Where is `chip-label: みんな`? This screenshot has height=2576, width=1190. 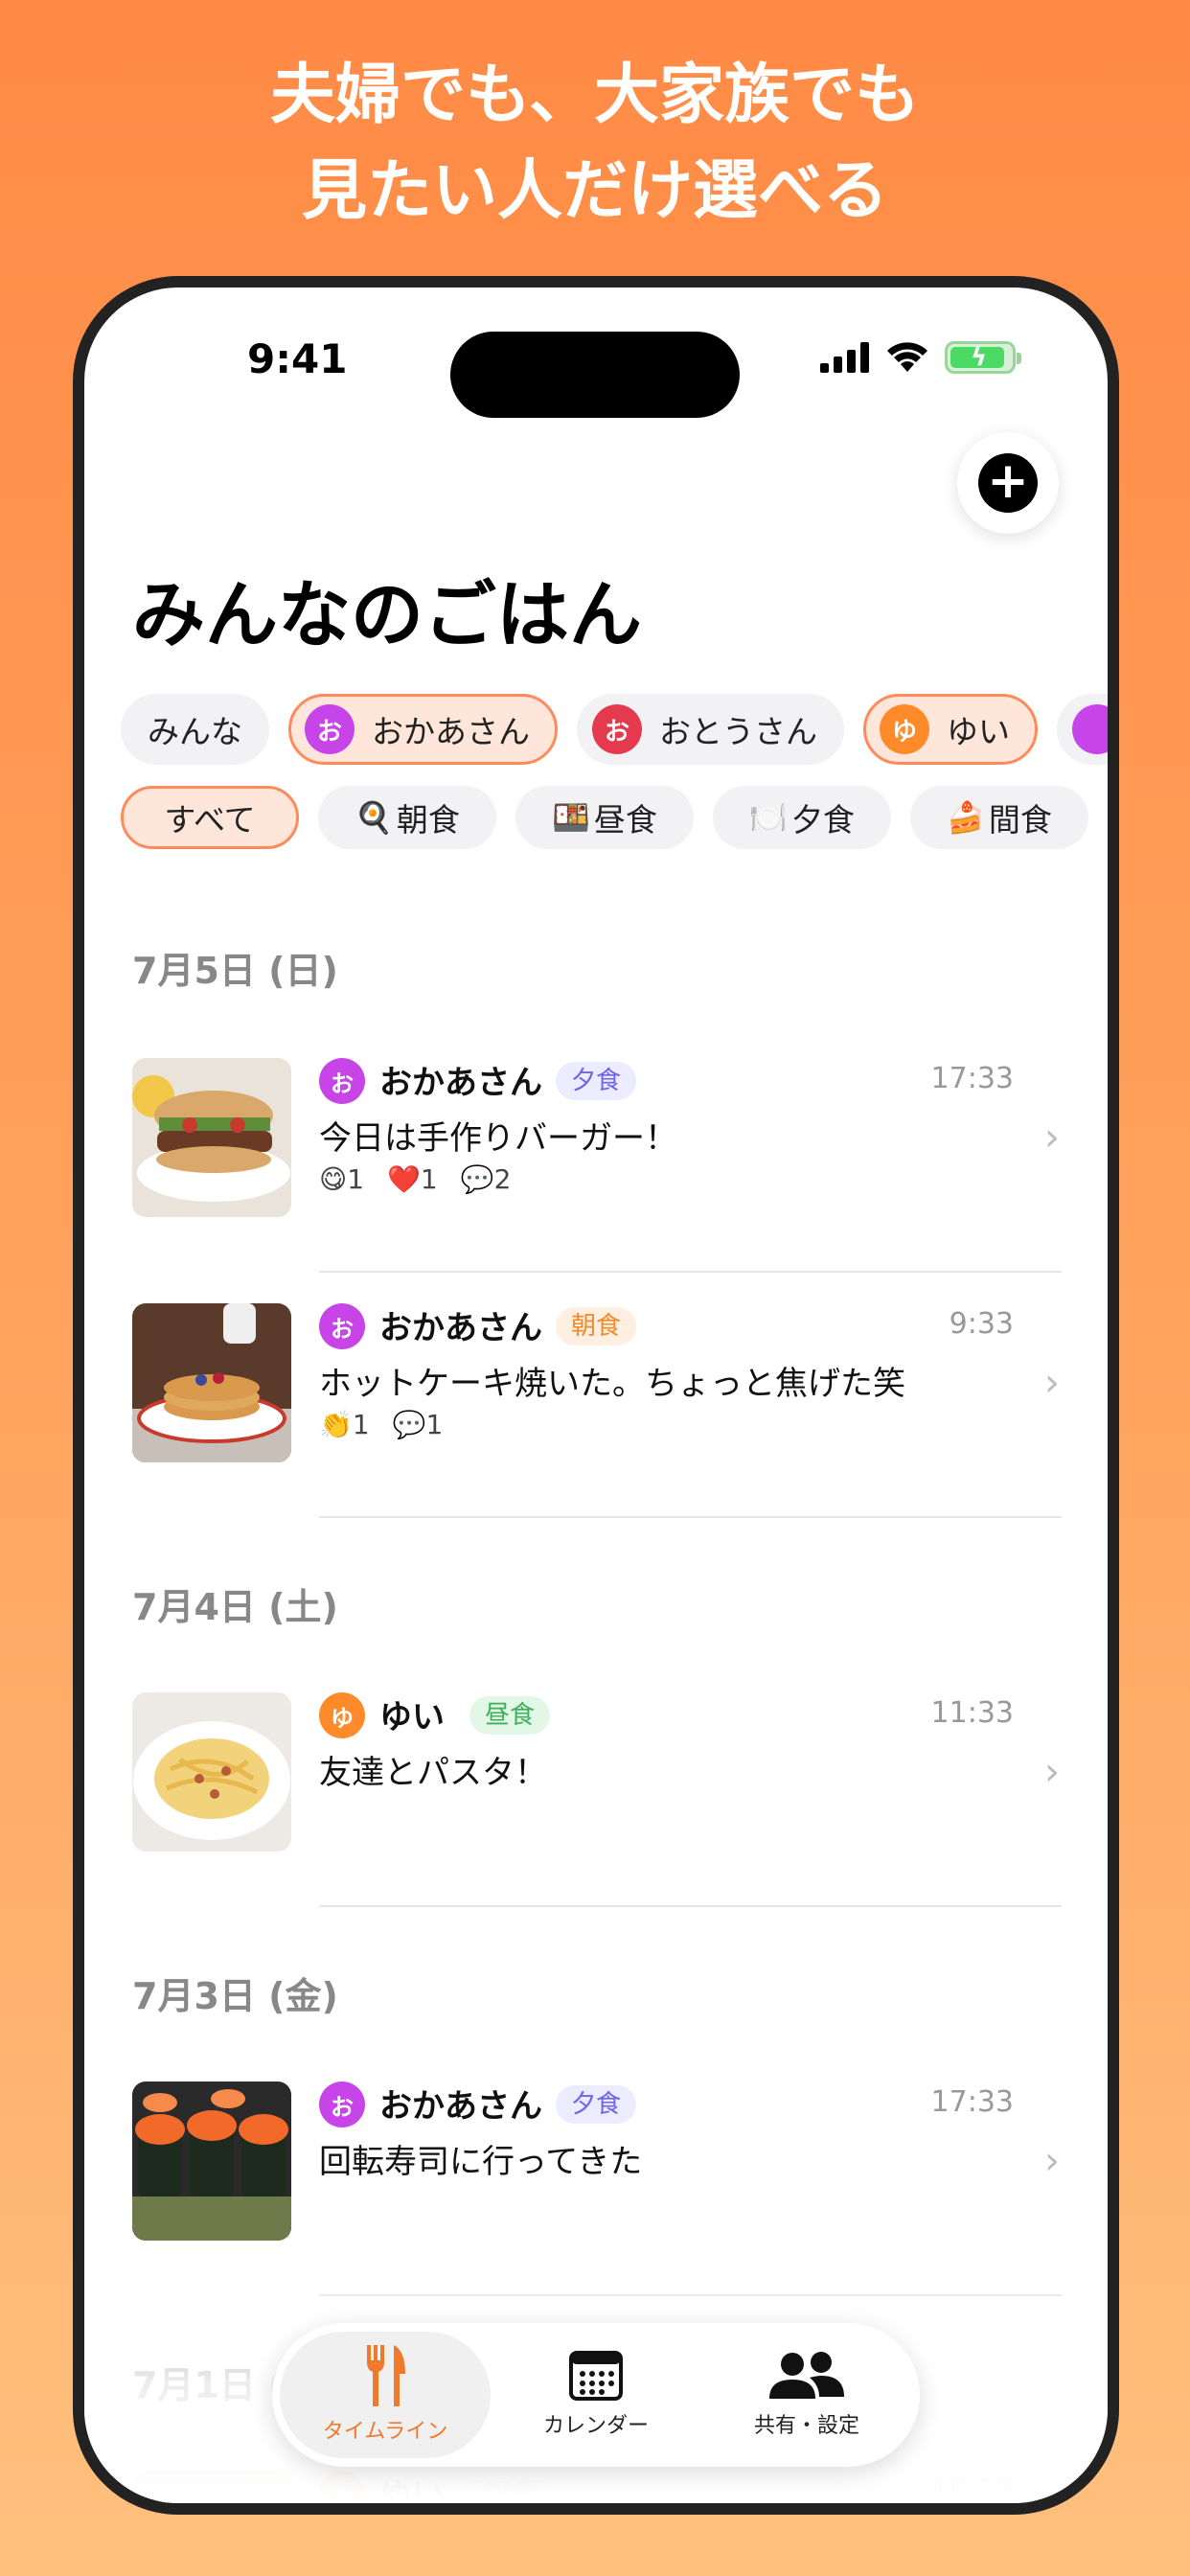 chip-label: みんな is located at coordinates (195, 731).